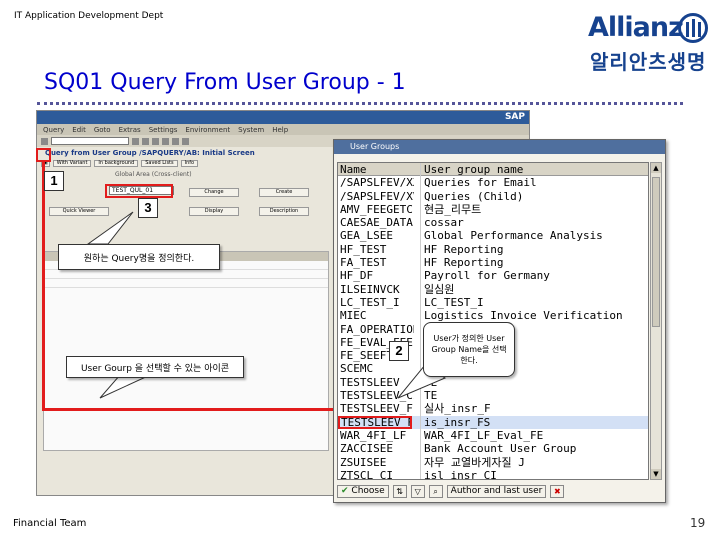 The image size is (720, 540). What do you see at coordinates (698, 523) in the screenshot?
I see `page-number: 19` at bounding box center [698, 523].